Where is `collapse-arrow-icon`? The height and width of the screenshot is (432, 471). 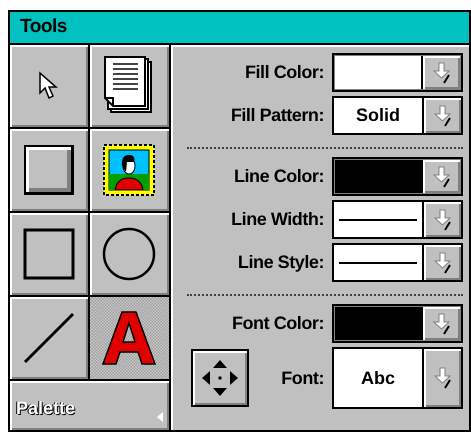
collapse-arrow-icon is located at coordinates (160, 417).